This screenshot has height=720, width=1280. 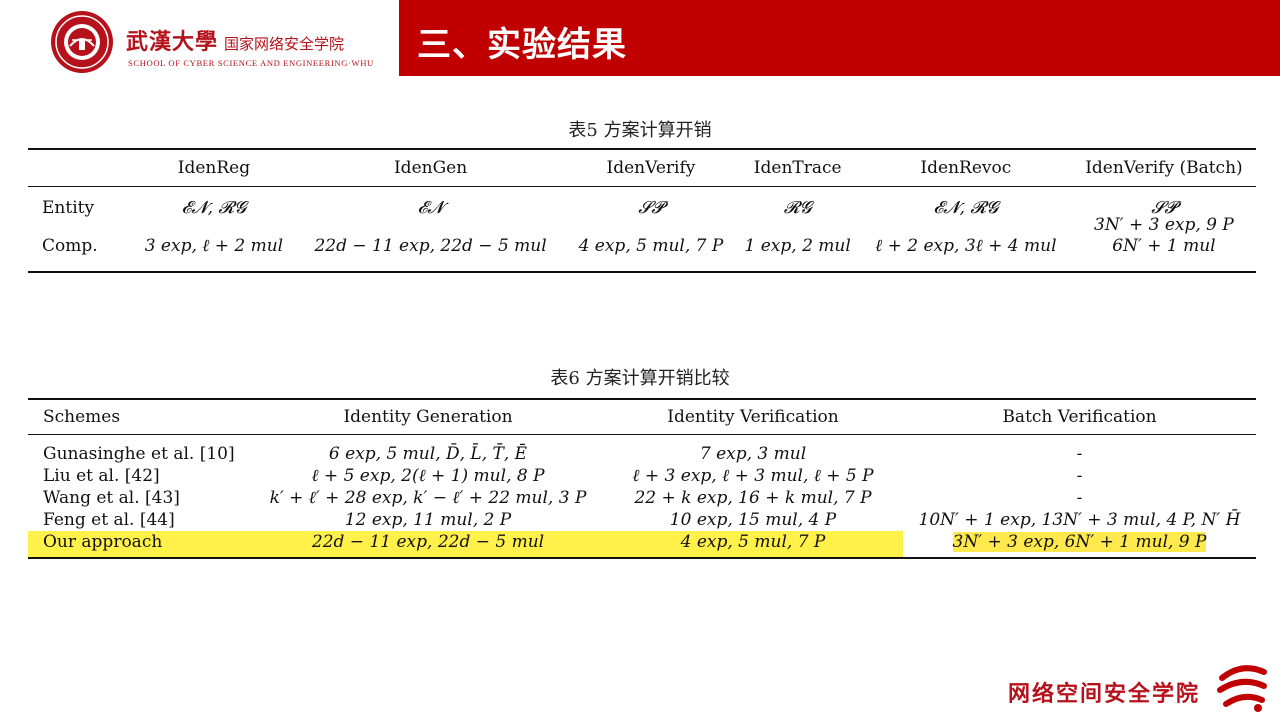 I want to click on table6-col-generation: Identity Generation, so click(x=428, y=417).